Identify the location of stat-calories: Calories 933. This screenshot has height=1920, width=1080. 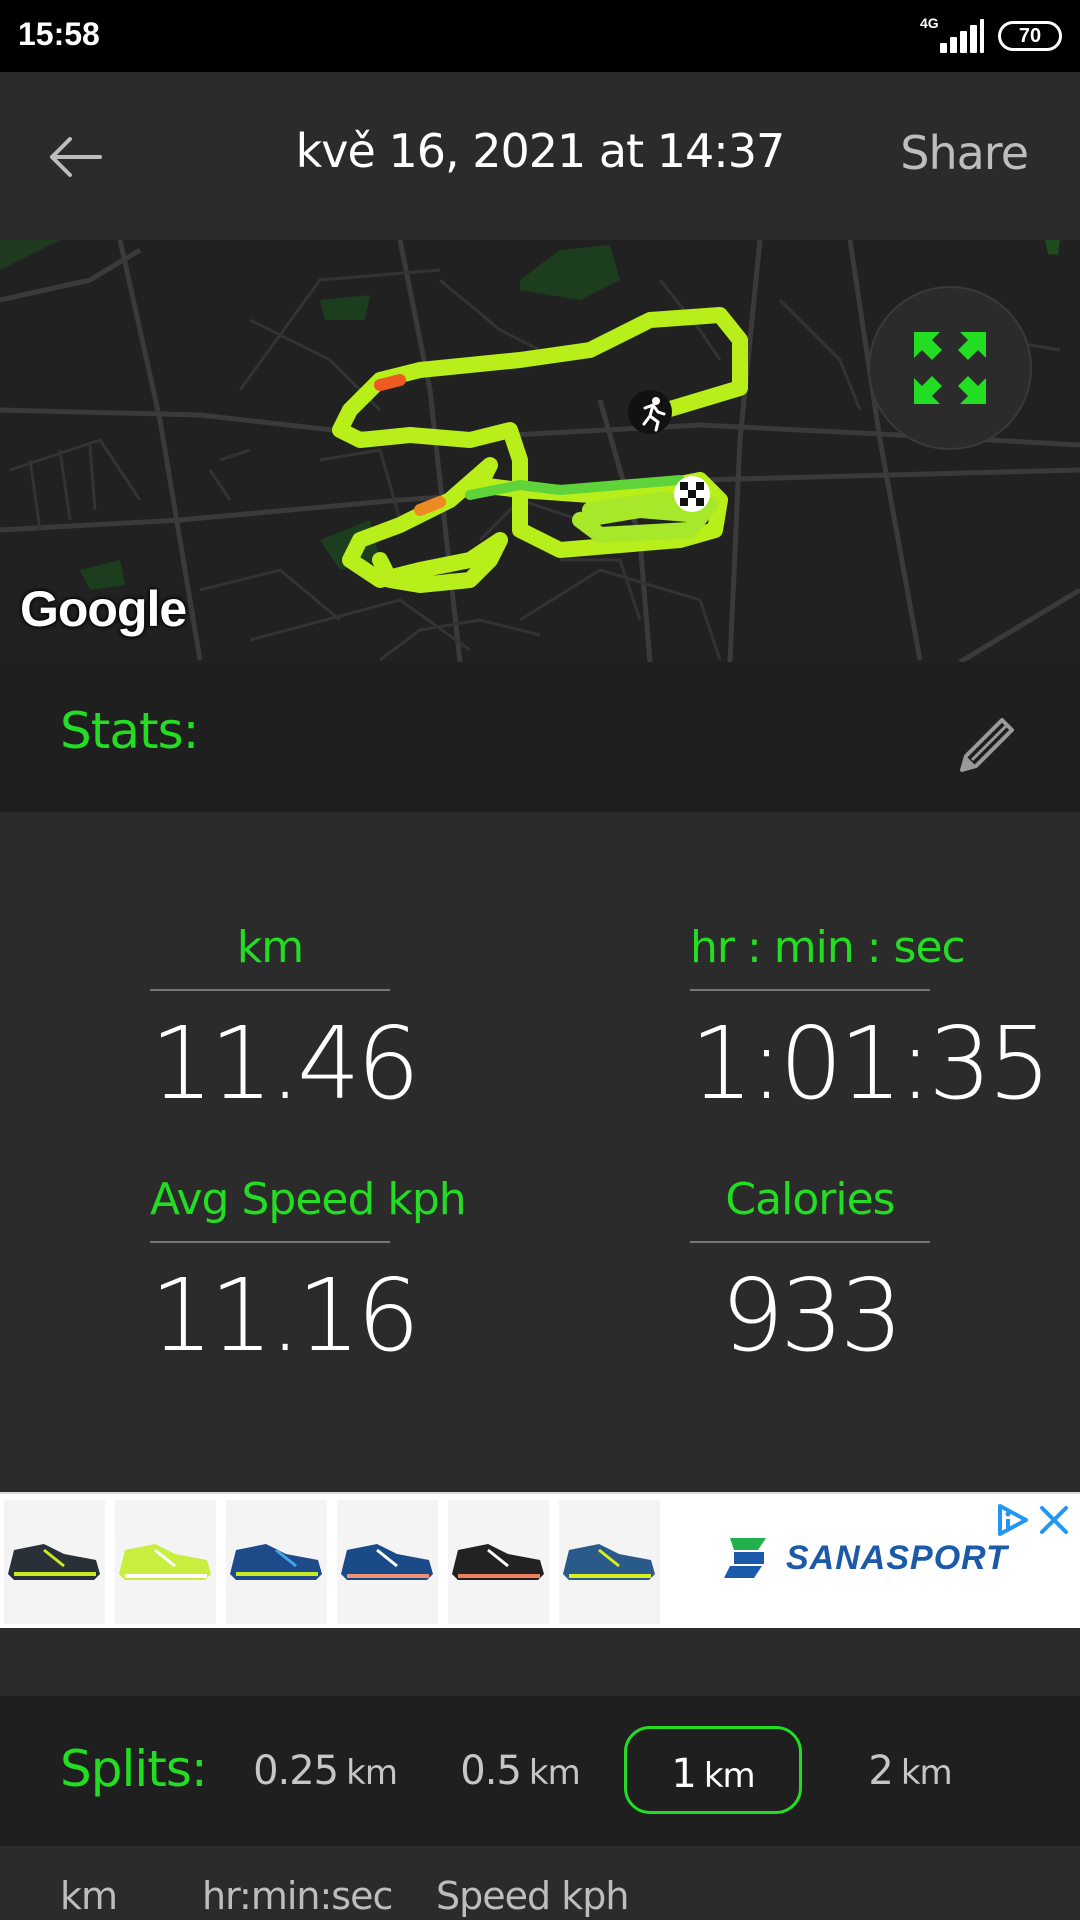
(810, 1274).